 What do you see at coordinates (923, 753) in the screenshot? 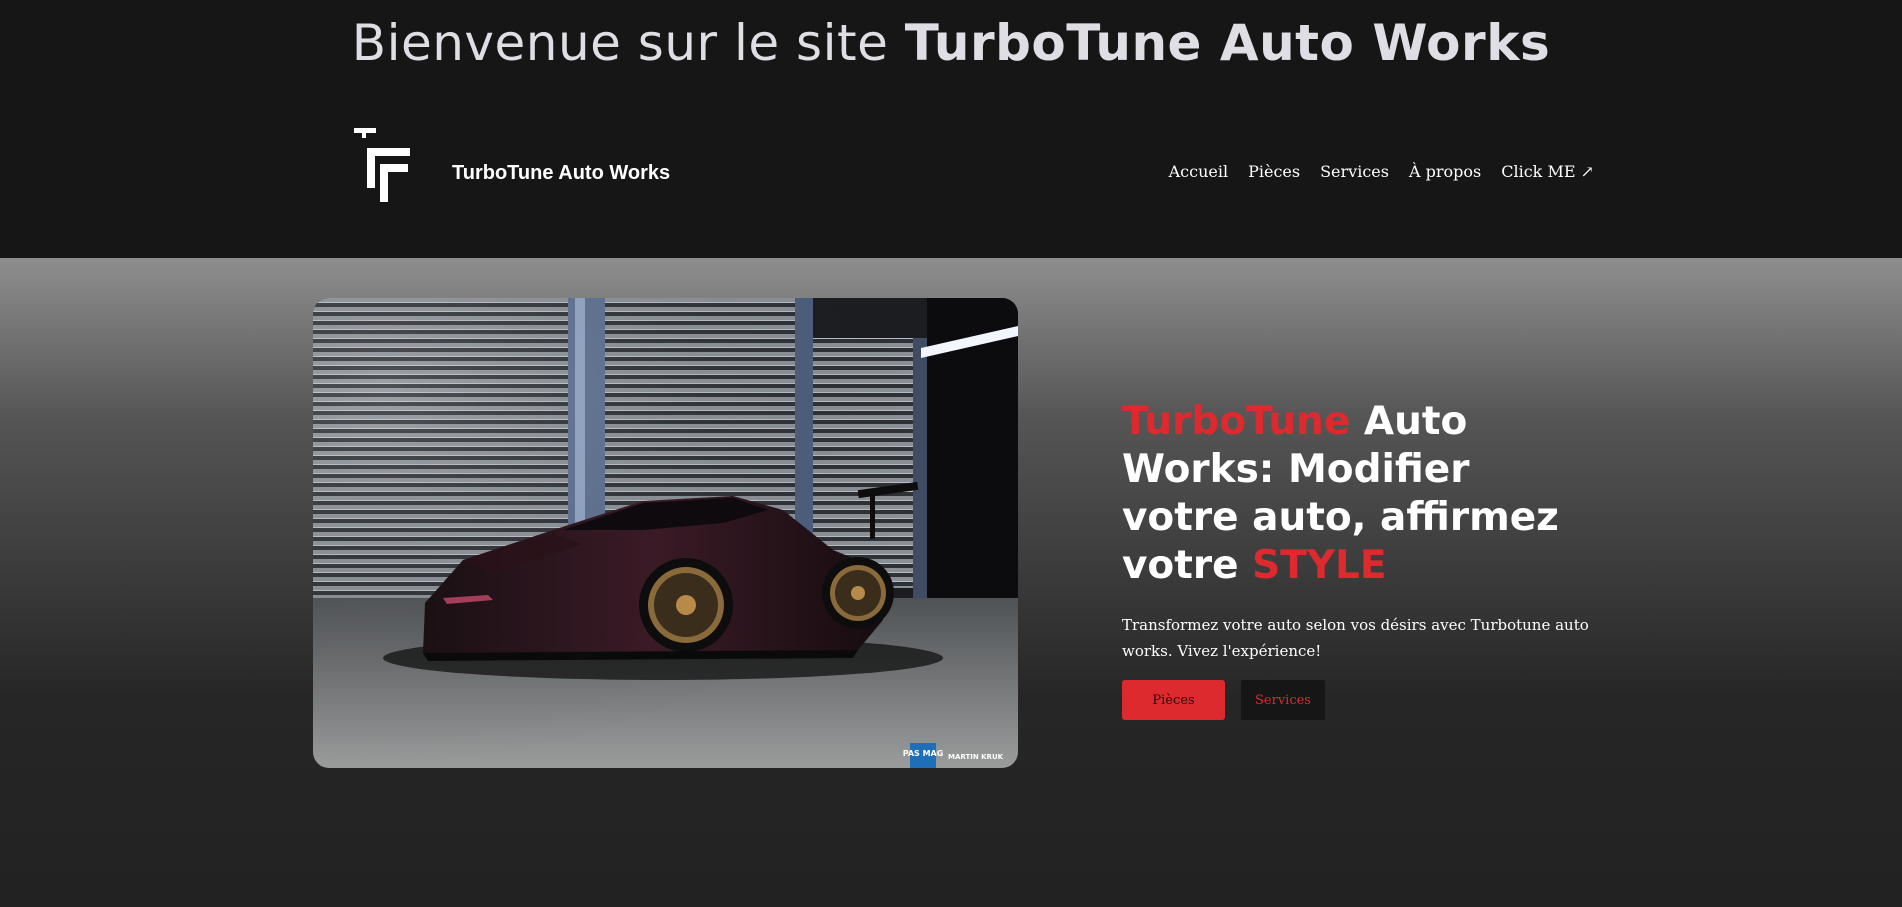
I see `watermark-pasmag: PAS MAG` at bounding box center [923, 753].